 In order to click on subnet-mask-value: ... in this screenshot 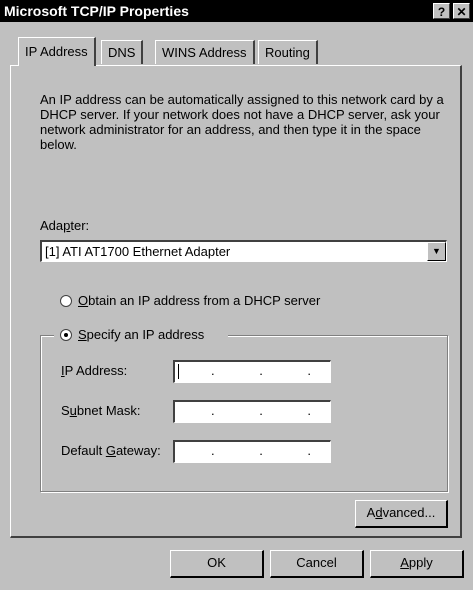, I will do `click(261, 410)`.